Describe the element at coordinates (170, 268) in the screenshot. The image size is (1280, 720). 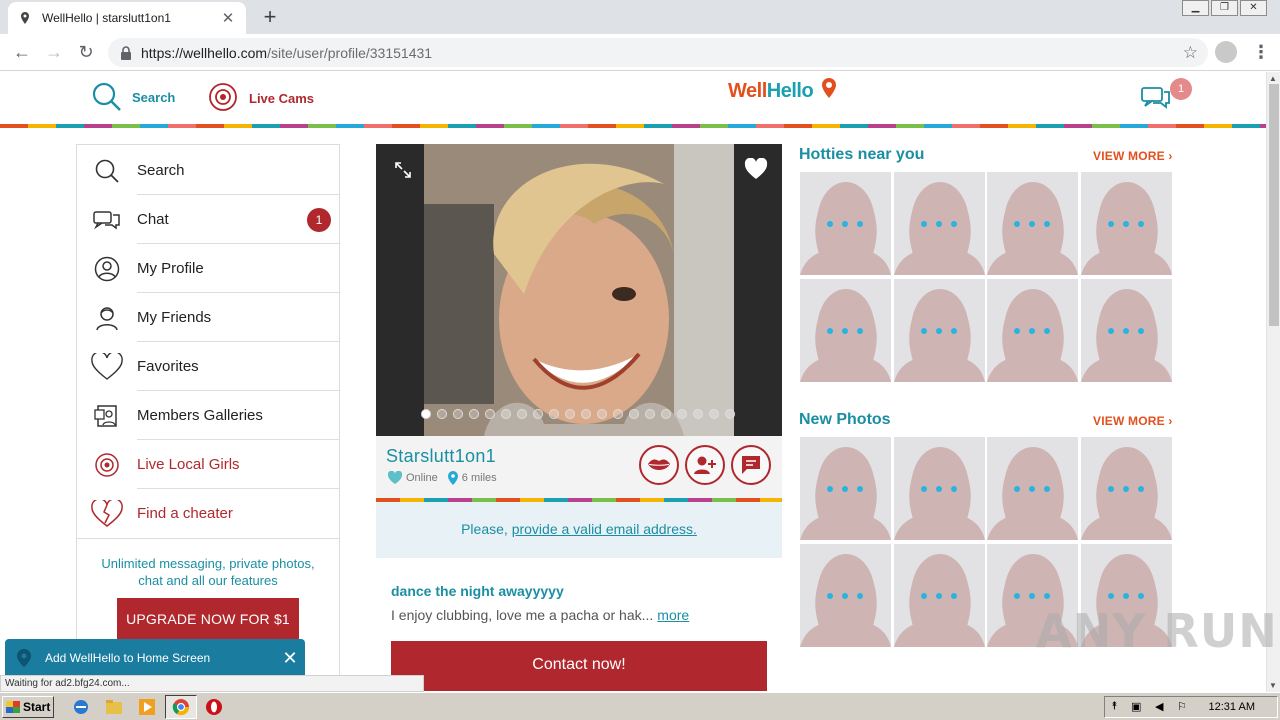
I see `sidebar-item-label: My Profile` at that location.